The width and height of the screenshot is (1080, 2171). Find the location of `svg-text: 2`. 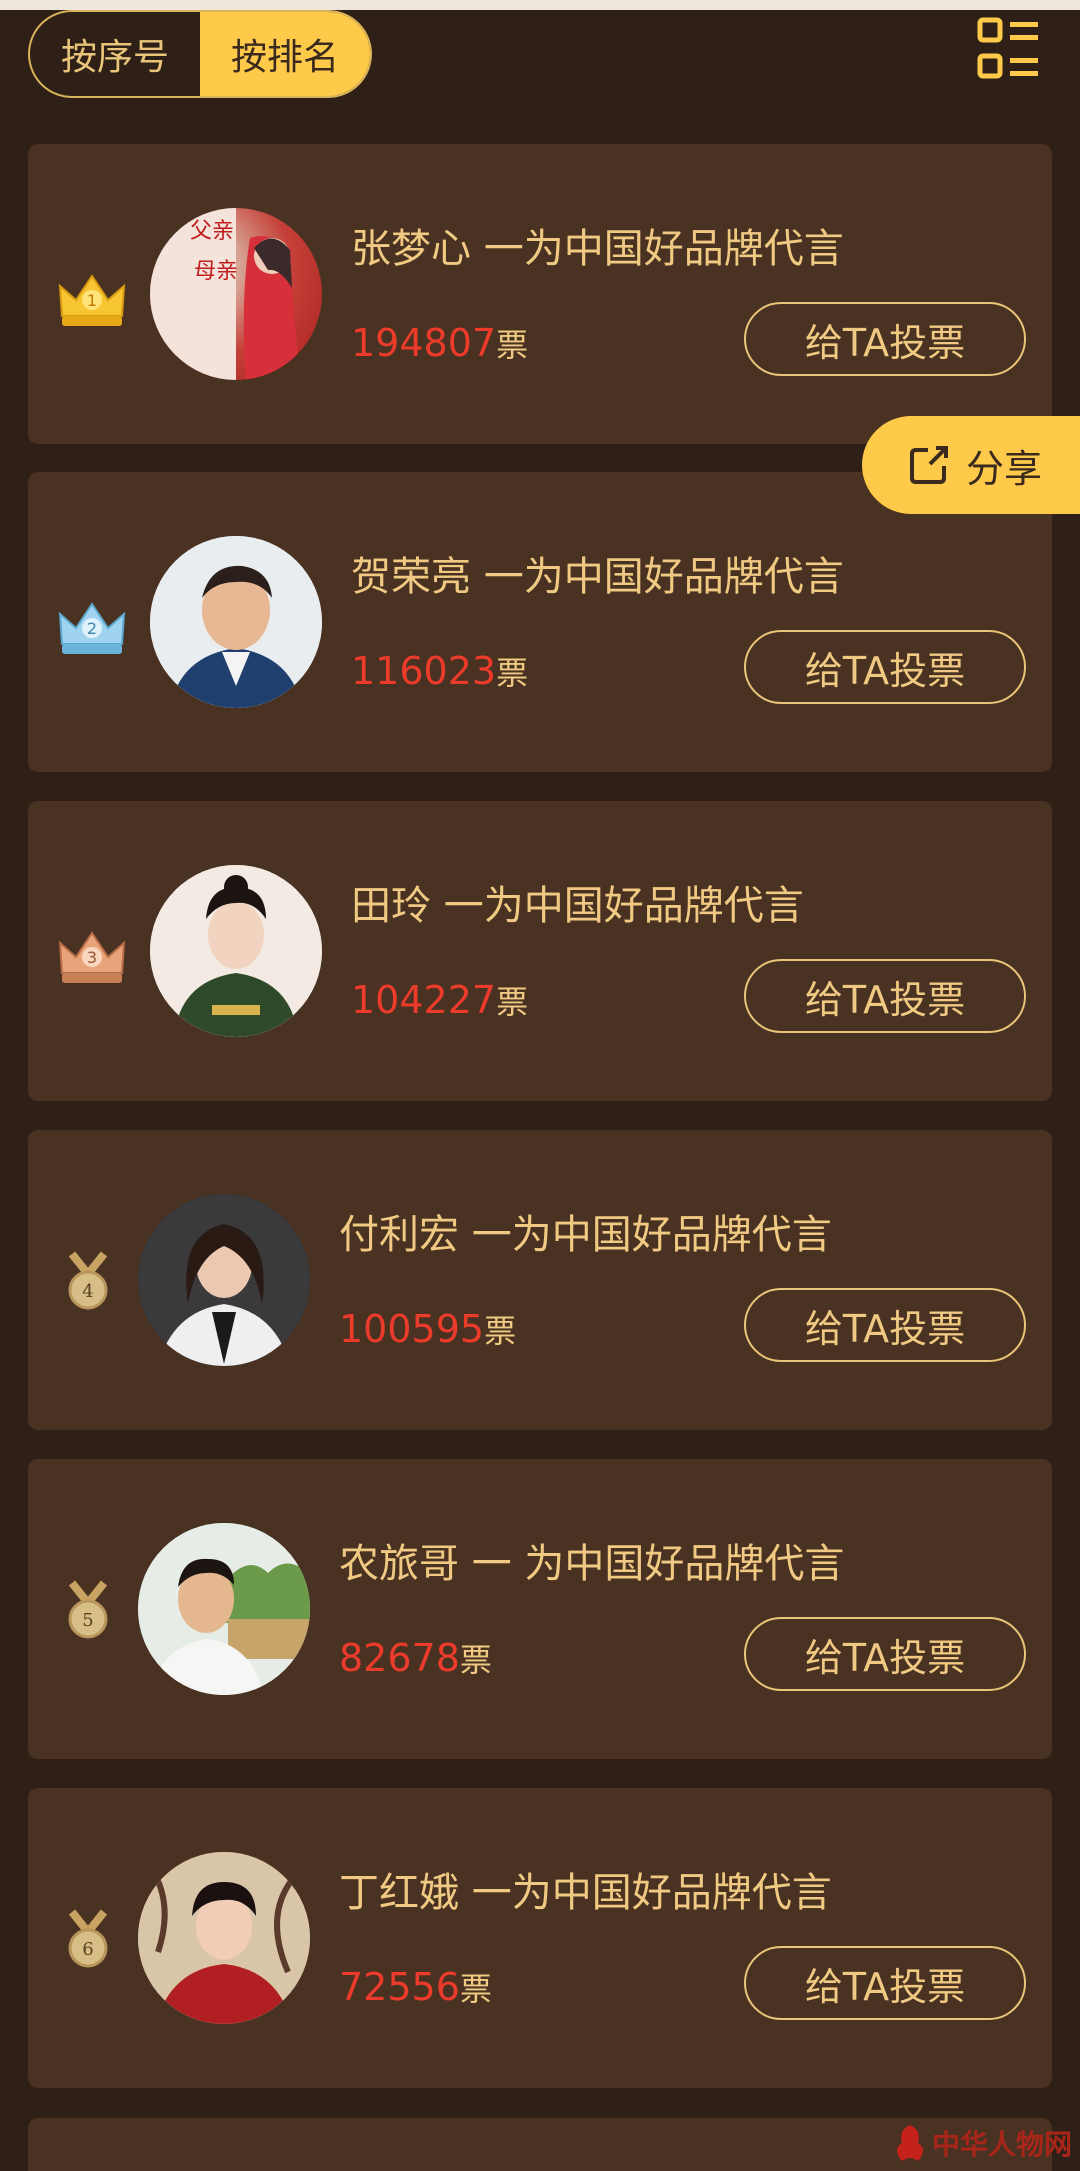

svg-text: 2 is located at coordinates (92, 628).